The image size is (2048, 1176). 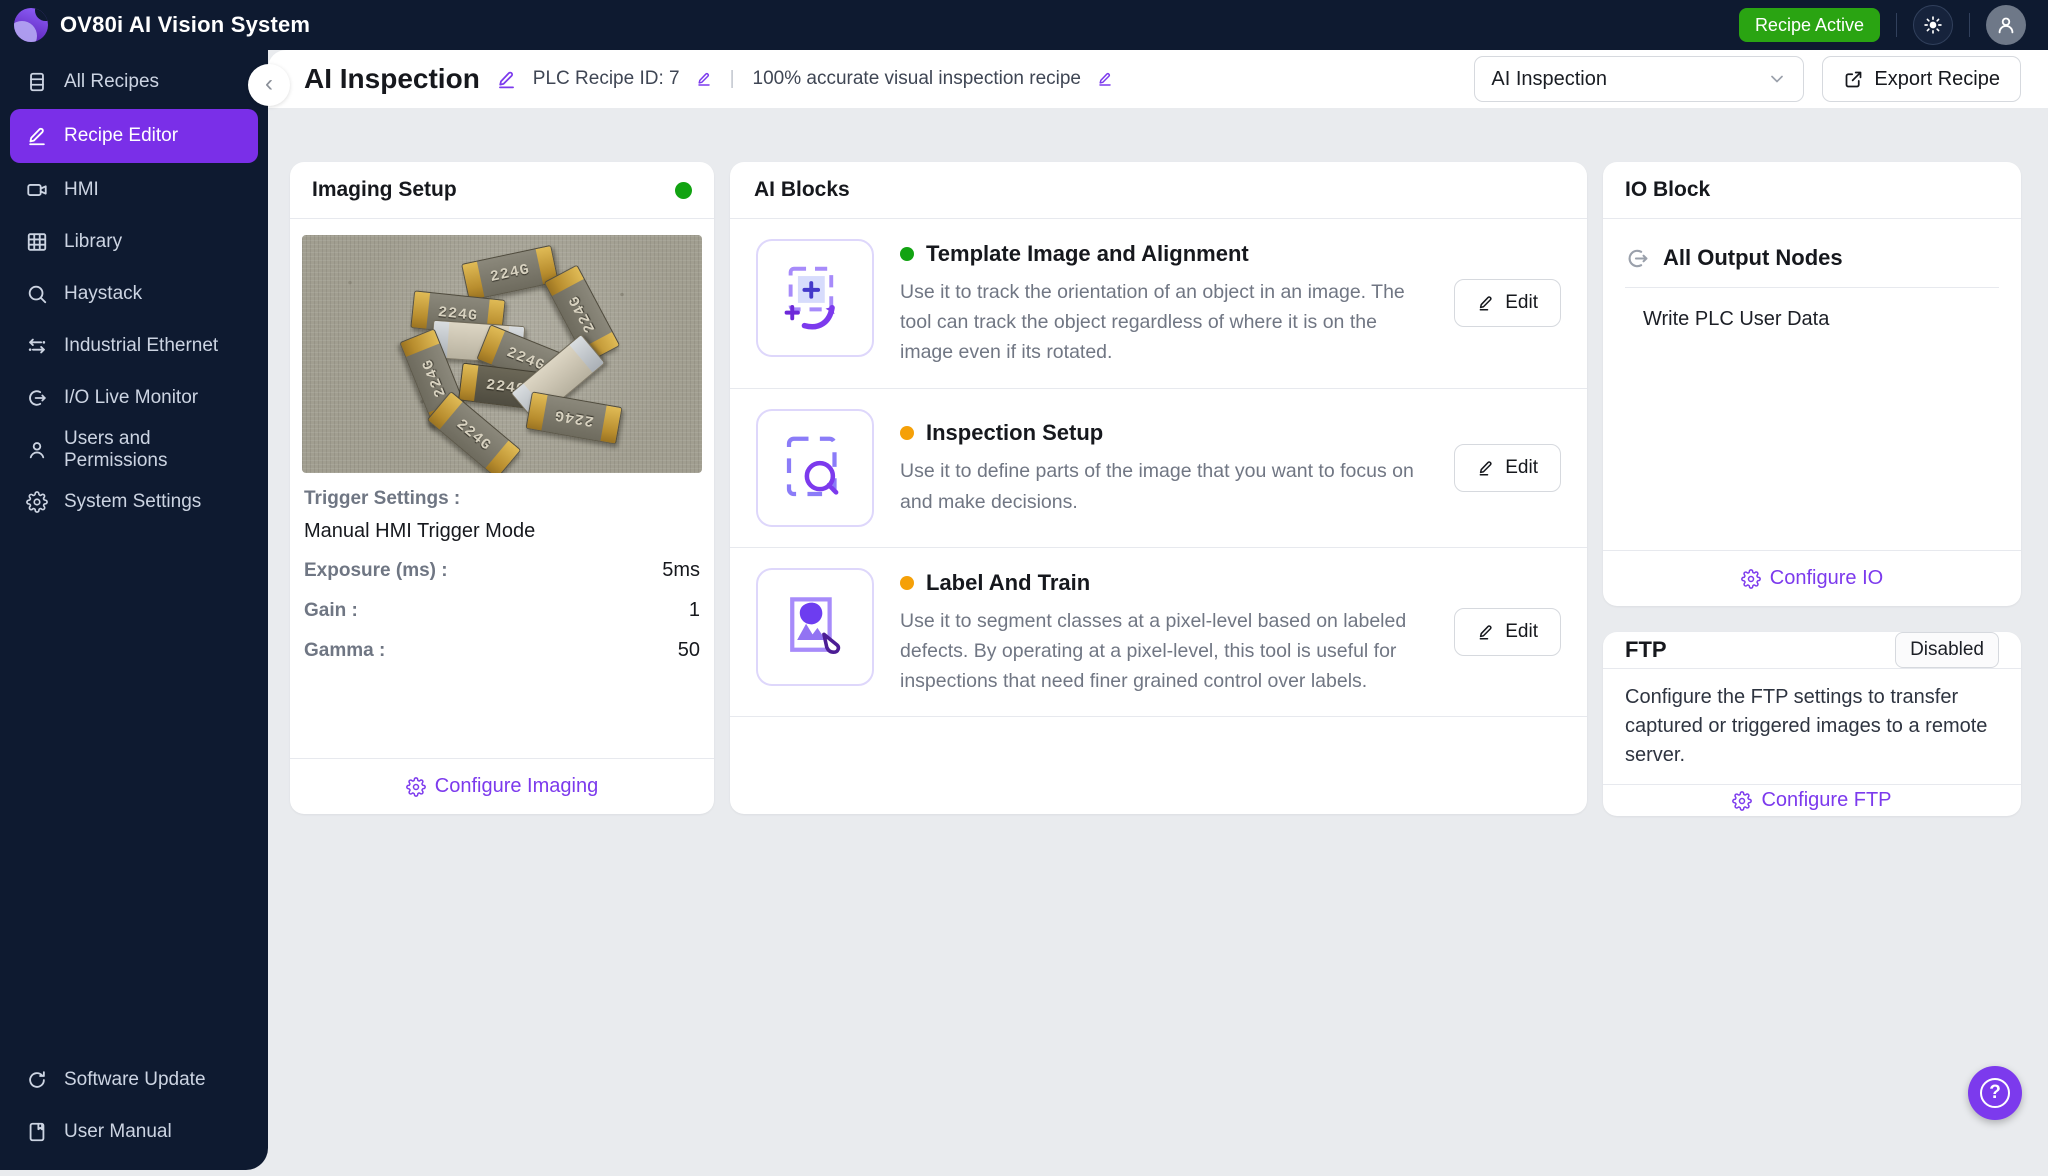 What do you see at coordinates (1812, 650) in the screenshot?
I see `ftp-header: FTP Disabled` at bounding box center [1812, 650].